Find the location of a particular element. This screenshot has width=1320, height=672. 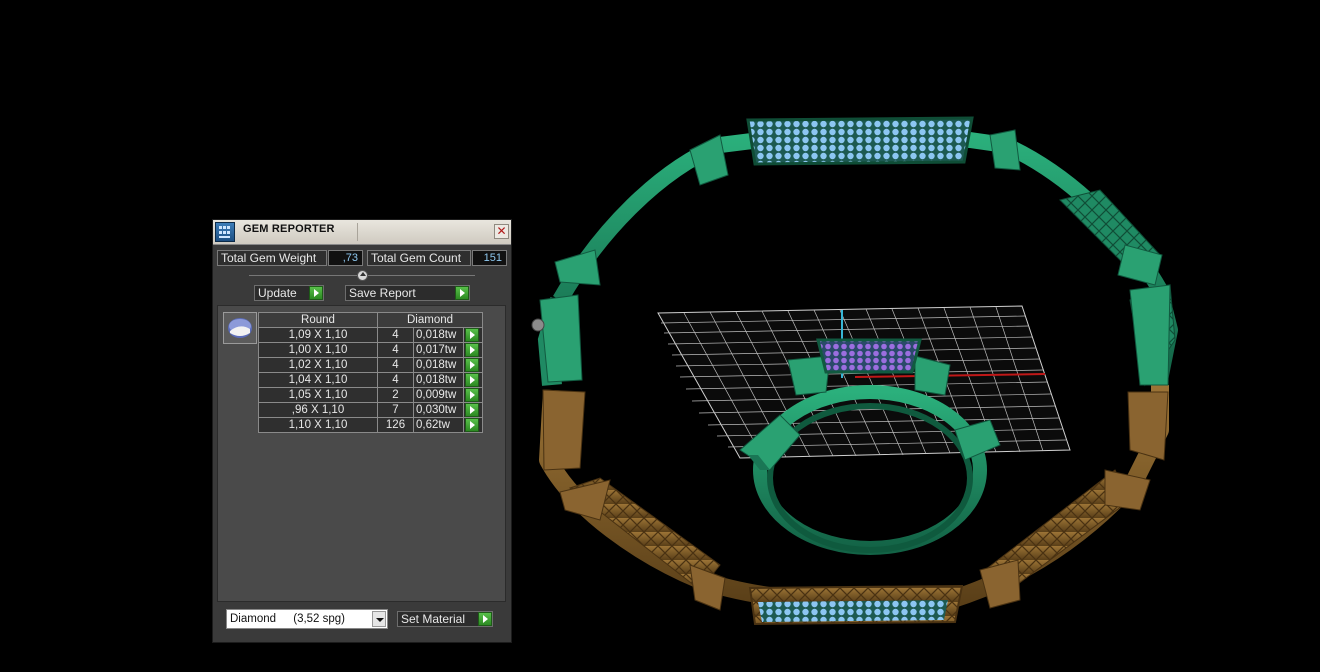

total-gem-count-label: Total Gem Count is located at coordinates (419, 258).